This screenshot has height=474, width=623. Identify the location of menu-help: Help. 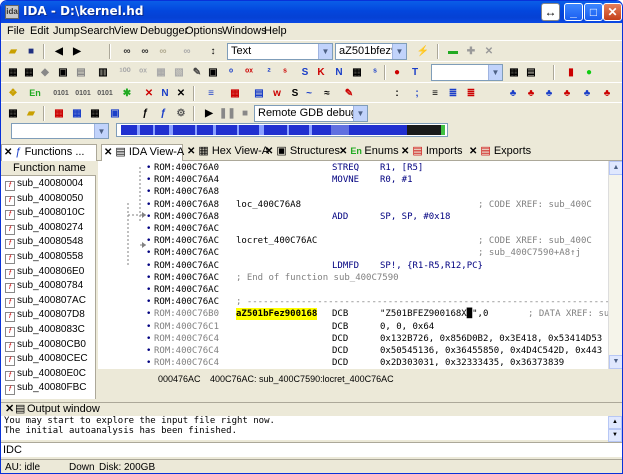
(275, 31).